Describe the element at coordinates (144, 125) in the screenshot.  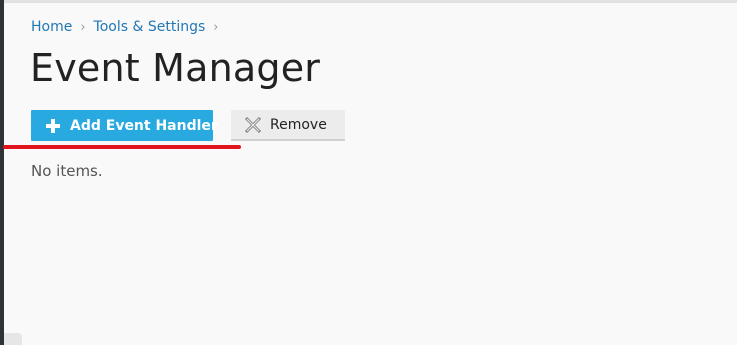
I see `add-event-handler-label: Add Event Handler` at that location.